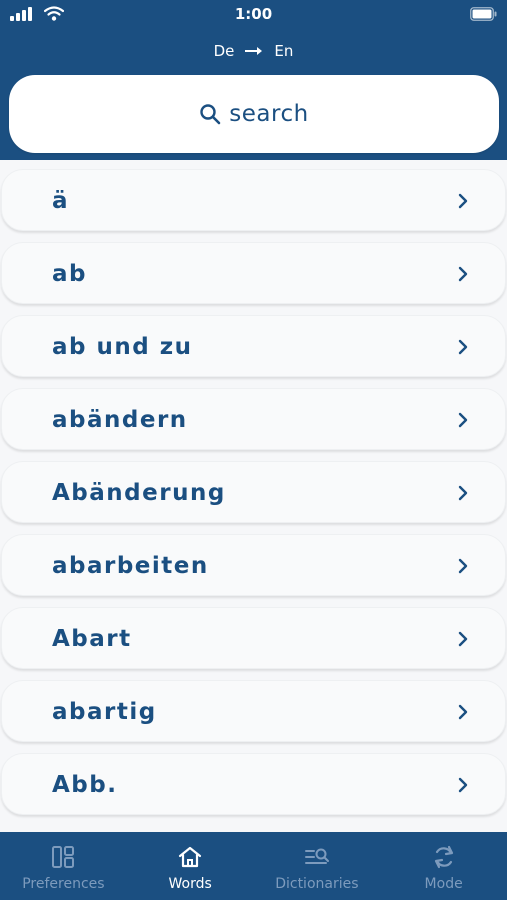 This screenshot has width=507, height=900. What do you see at coordinates (253, 565) in the screenshot?
I see `word-row: abarbeiten` at bounding box center [253, 565].